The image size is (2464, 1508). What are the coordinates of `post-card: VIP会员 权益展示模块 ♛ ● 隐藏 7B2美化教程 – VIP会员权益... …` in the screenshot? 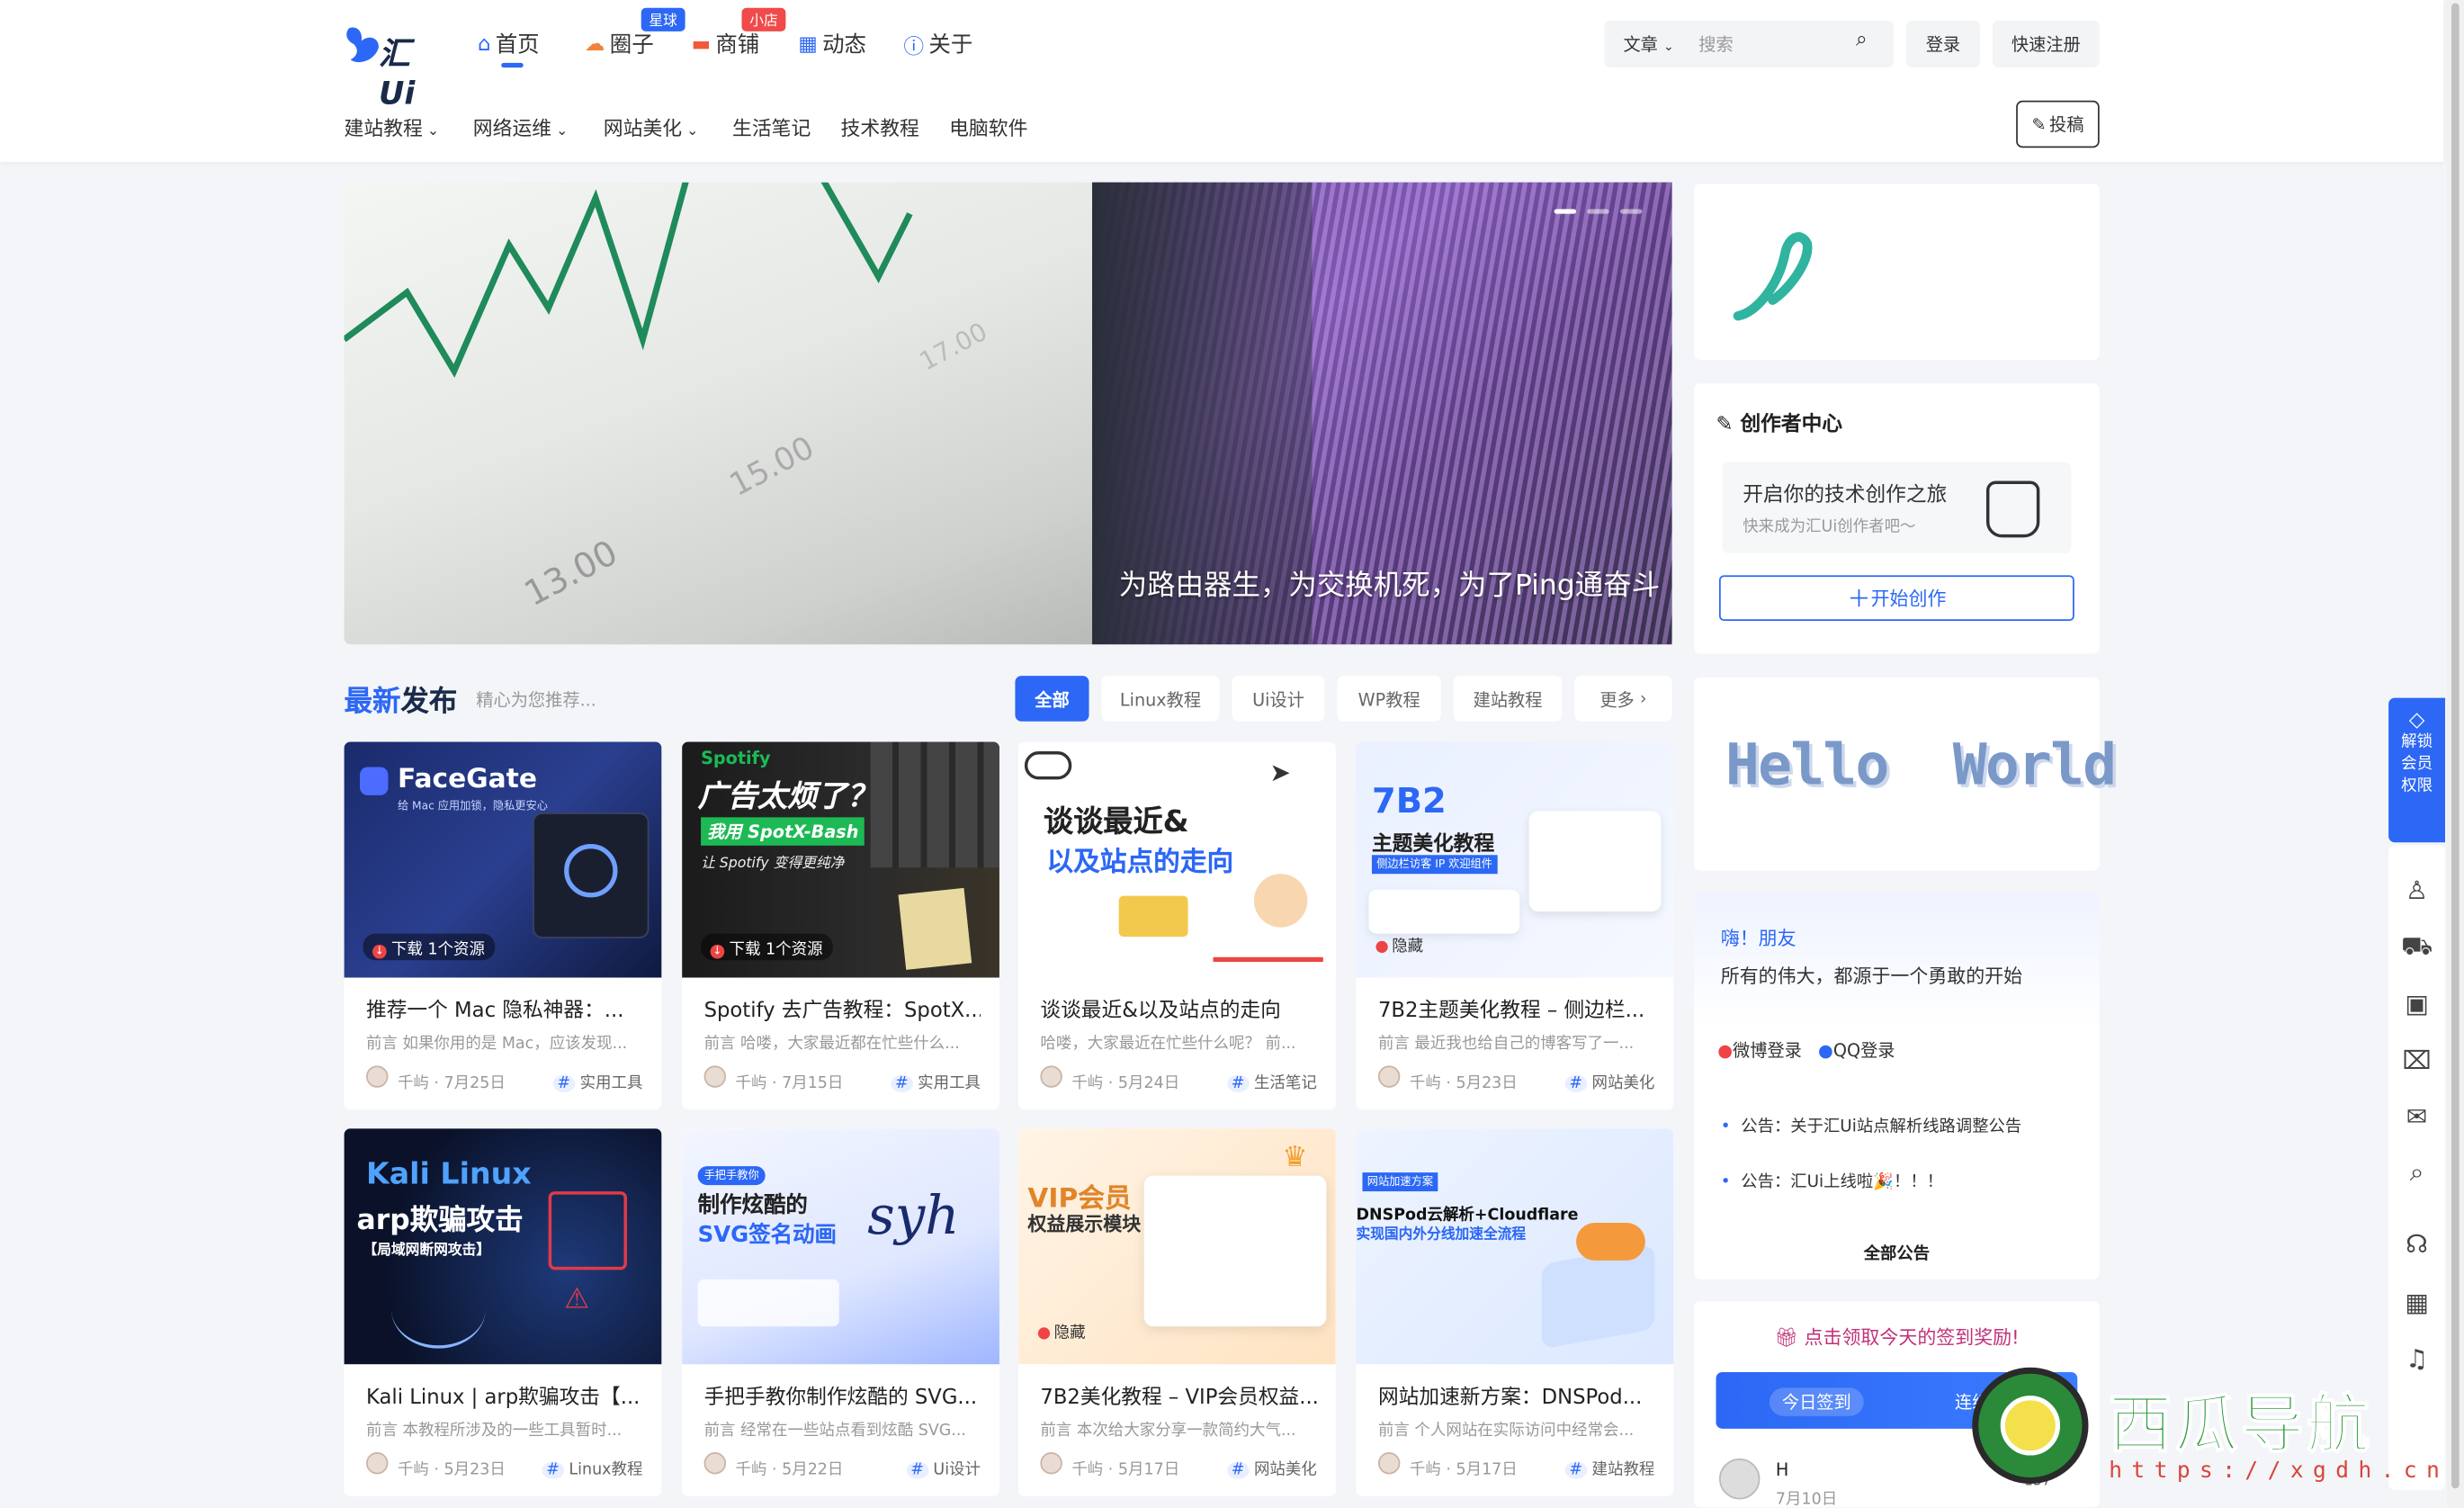 It's located at (1176, 1312).